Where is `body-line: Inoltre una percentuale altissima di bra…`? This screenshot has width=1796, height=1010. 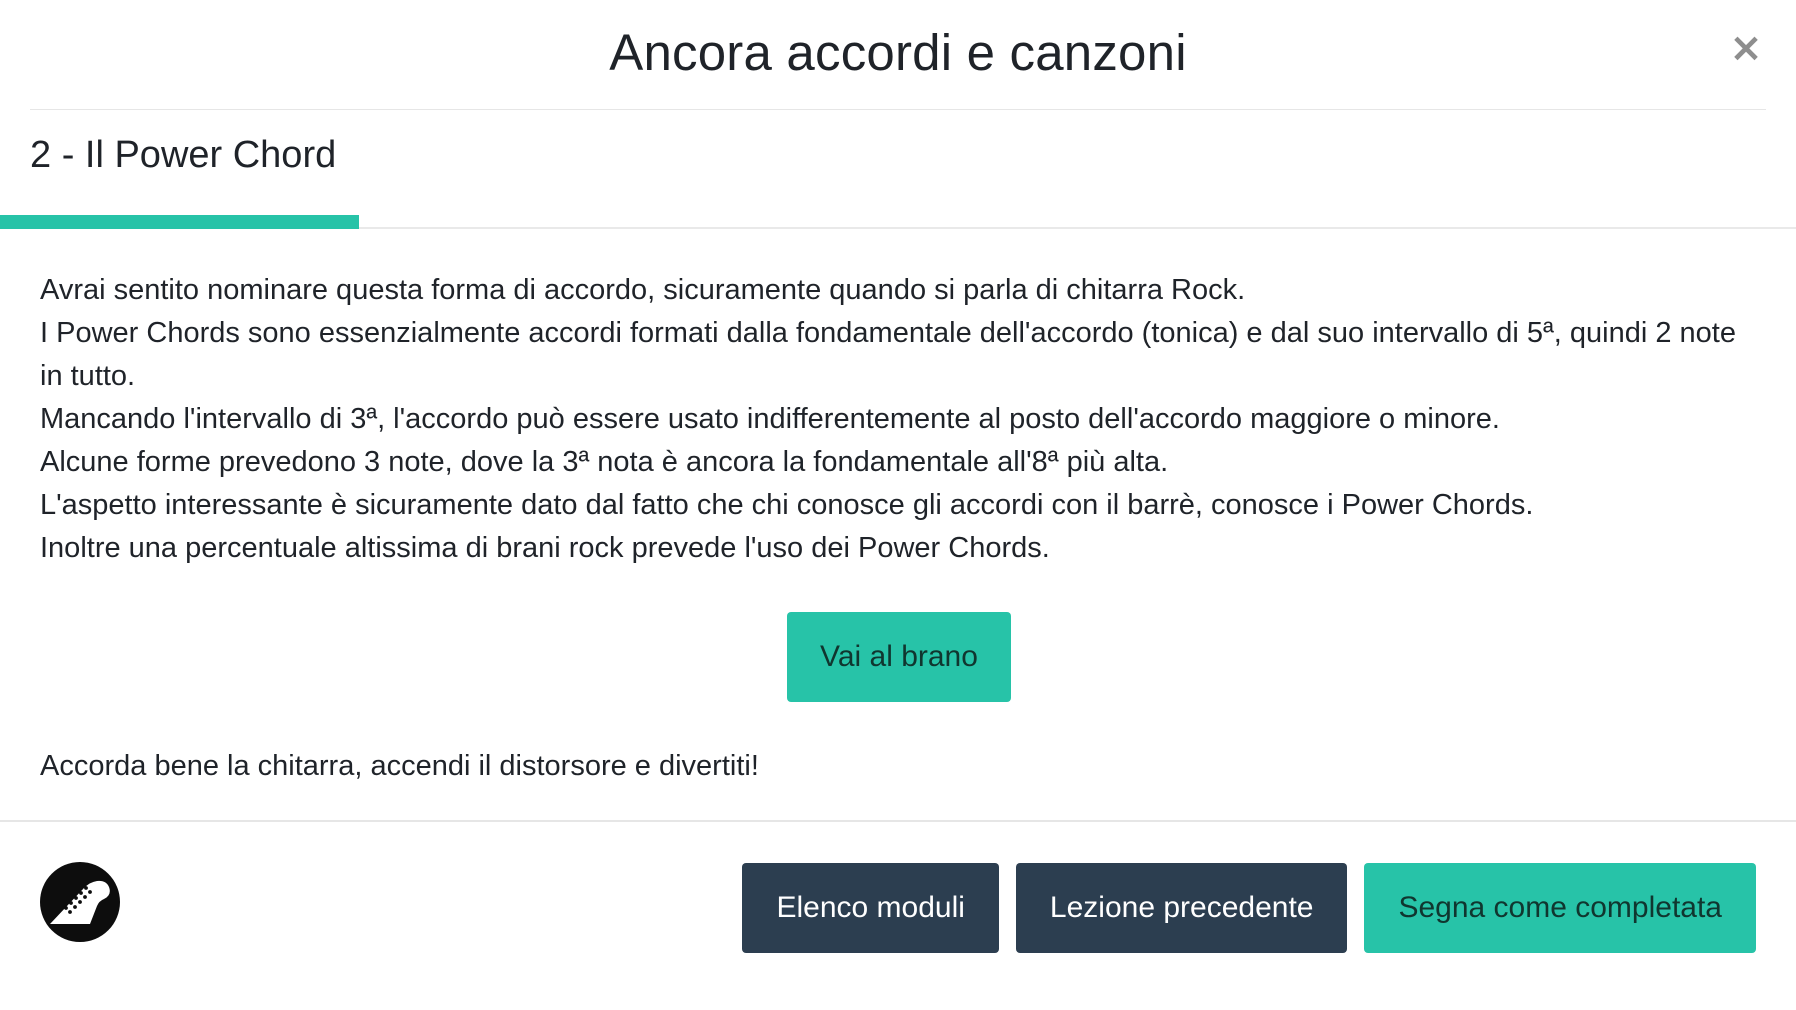 body-line: Inoltre una percentuale altissima di bra… is located at coordinates (545, 548).